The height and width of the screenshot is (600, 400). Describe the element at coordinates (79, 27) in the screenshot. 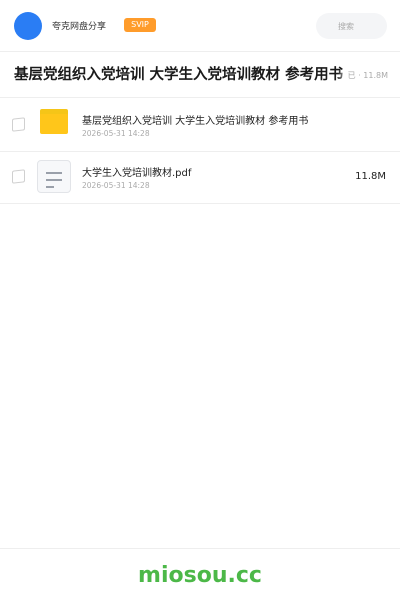

I see `brand-label: 夸克网盘分享` at that location.